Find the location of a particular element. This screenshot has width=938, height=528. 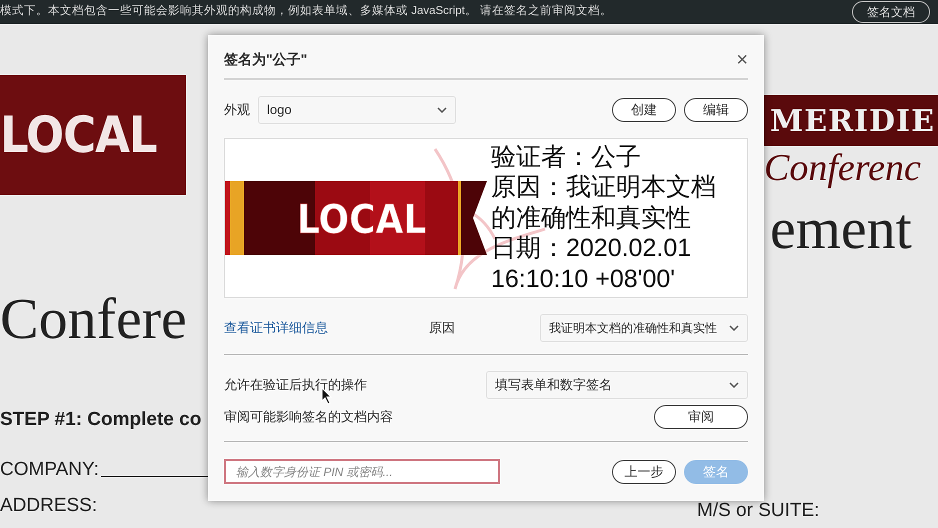

review-button: 审阅 is located at coordinates (701, 417).